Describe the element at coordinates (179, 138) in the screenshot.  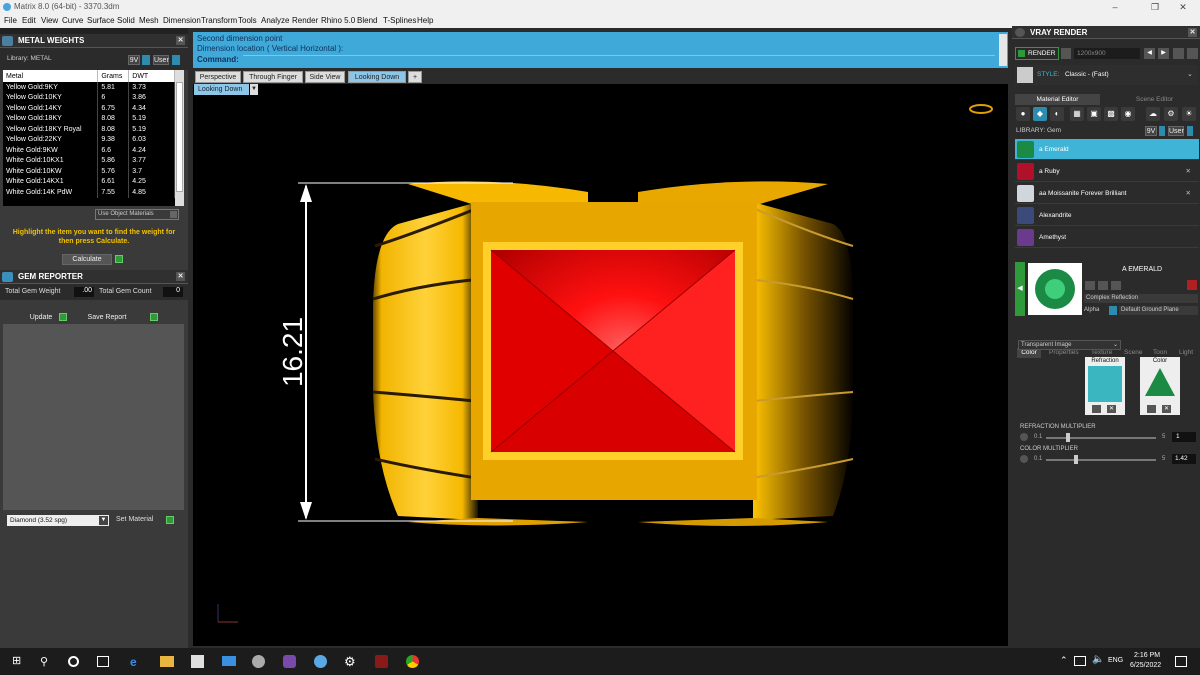
I see `metal-table-scrollbar` at that location.